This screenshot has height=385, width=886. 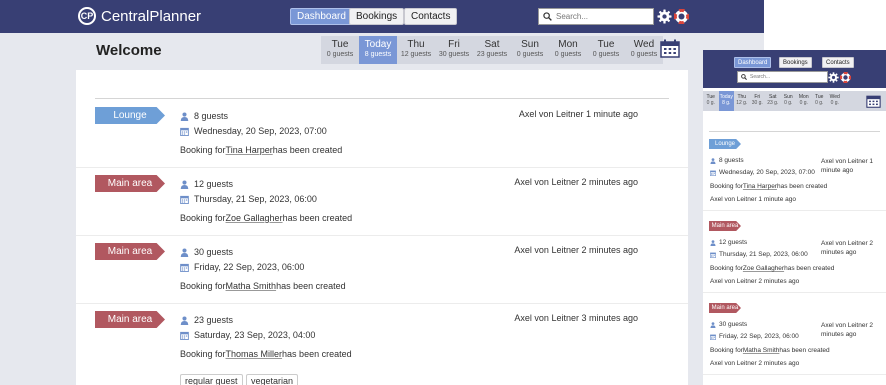 I want to click on guest-tag: vegetarian, so click(x=272, y=379).